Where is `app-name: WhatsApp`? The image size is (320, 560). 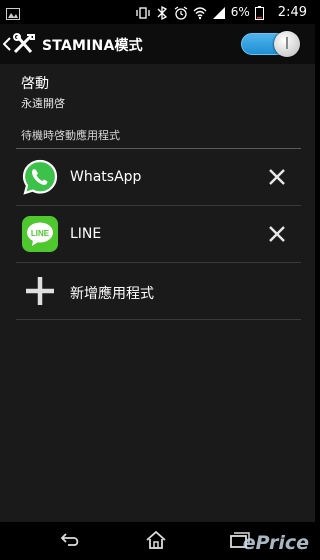
app-name: WhatsApp is located at coordinates (106, 177).